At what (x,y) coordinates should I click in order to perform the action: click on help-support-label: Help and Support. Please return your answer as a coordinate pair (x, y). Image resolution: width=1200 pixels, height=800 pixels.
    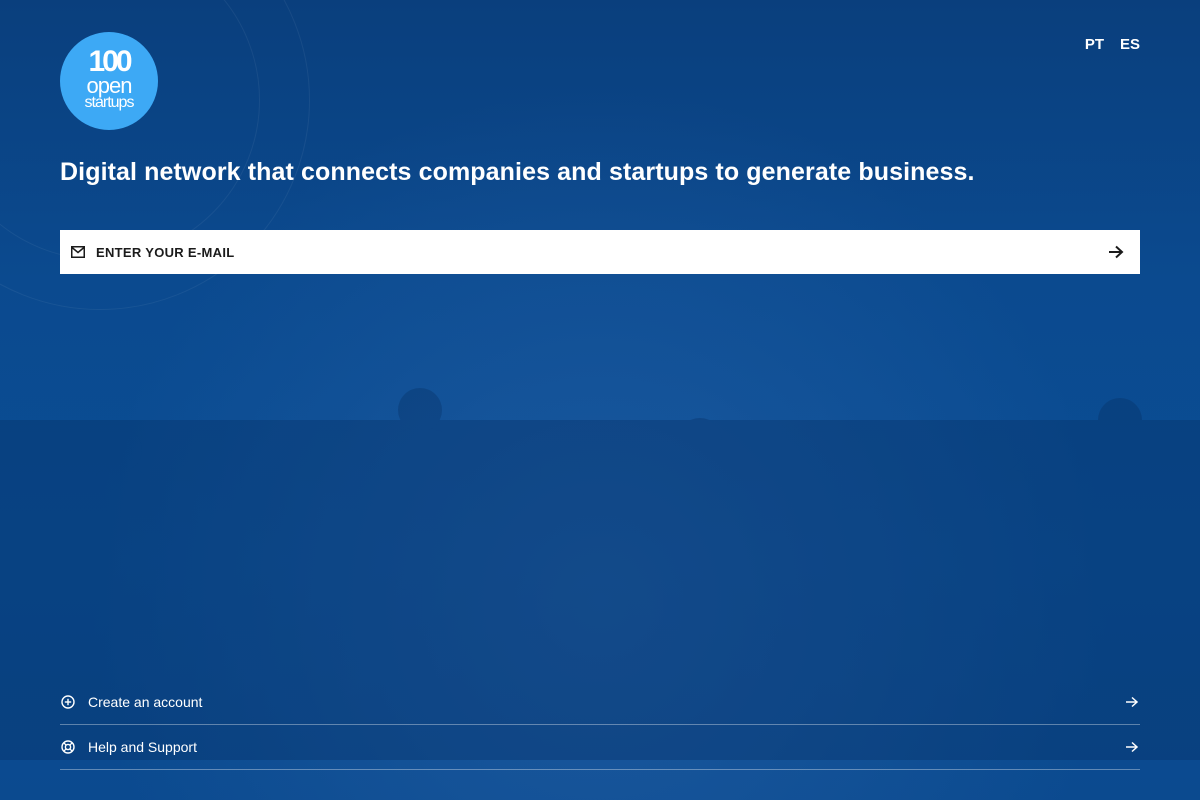
    Looking at the image, I should click on (142, 747).